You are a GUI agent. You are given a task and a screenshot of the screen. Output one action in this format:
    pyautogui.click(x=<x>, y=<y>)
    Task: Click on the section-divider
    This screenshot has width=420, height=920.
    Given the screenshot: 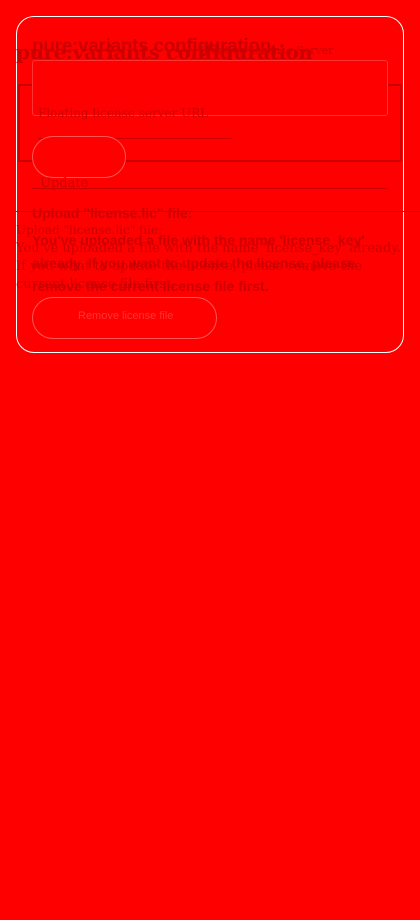 What is the action you would take?
    pyautogui.click(x=210, y=188)
    